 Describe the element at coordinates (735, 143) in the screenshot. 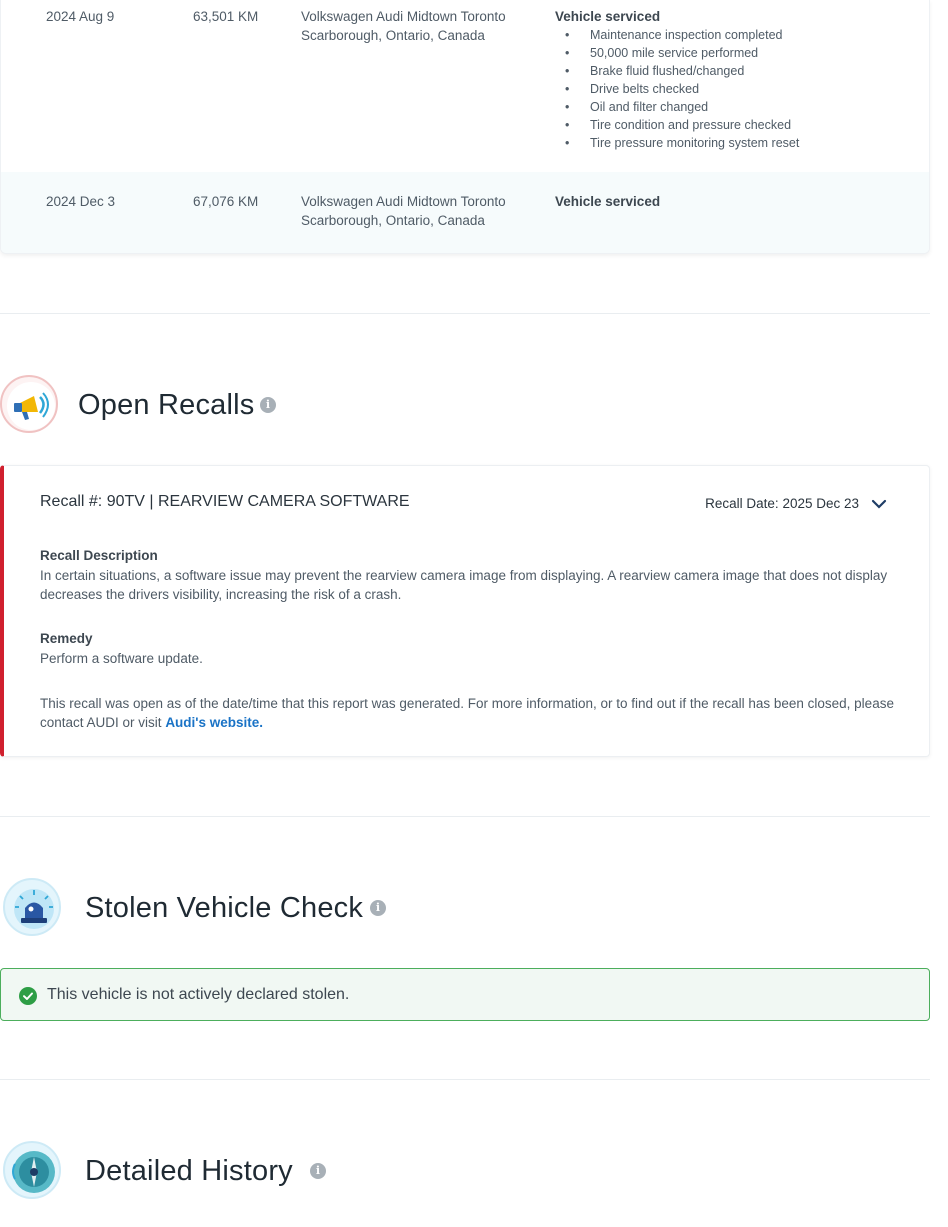

I see `list-item: Tire pressure monitoring system reset` at that location.